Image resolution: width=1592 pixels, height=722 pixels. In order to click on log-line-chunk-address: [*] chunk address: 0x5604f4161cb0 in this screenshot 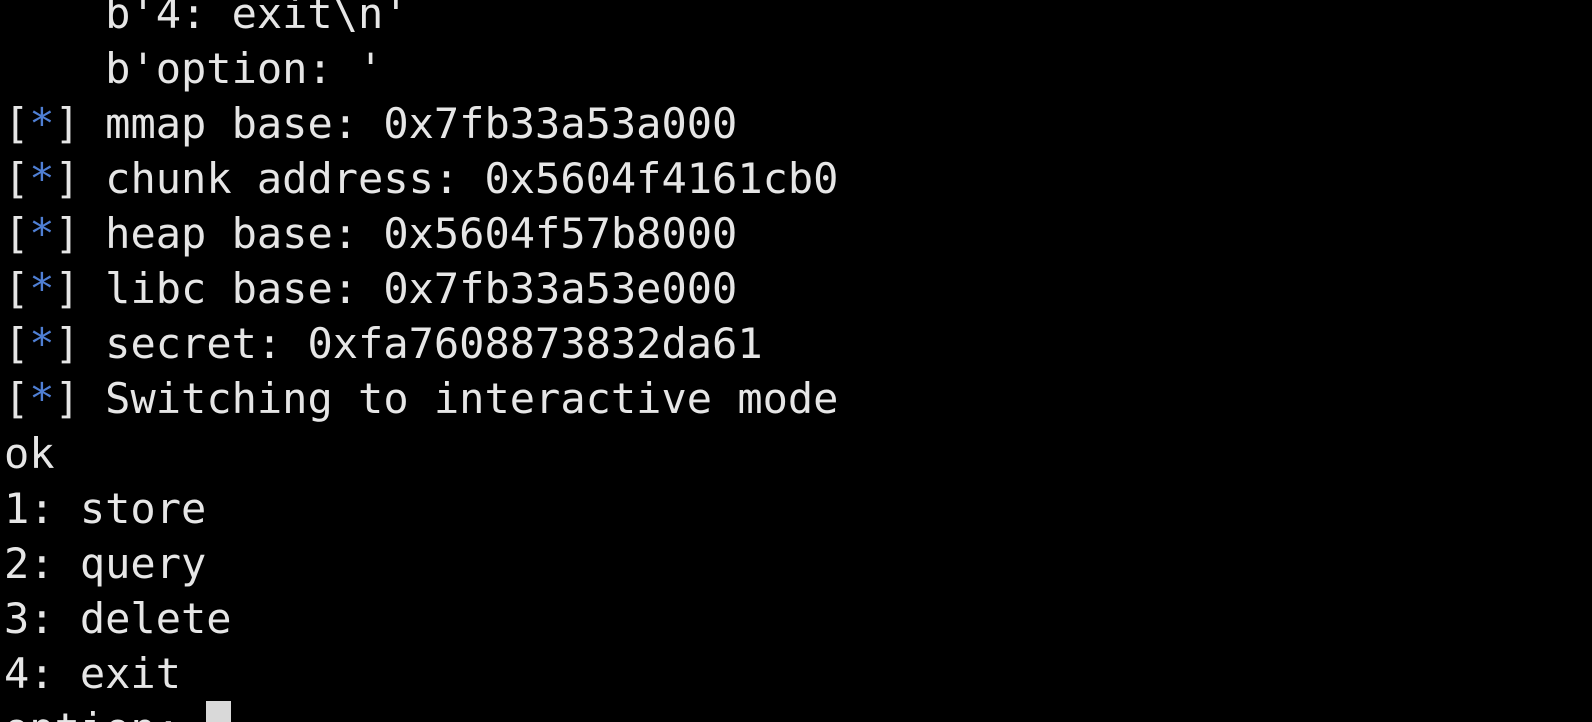, I will do `click(421, 178)`.